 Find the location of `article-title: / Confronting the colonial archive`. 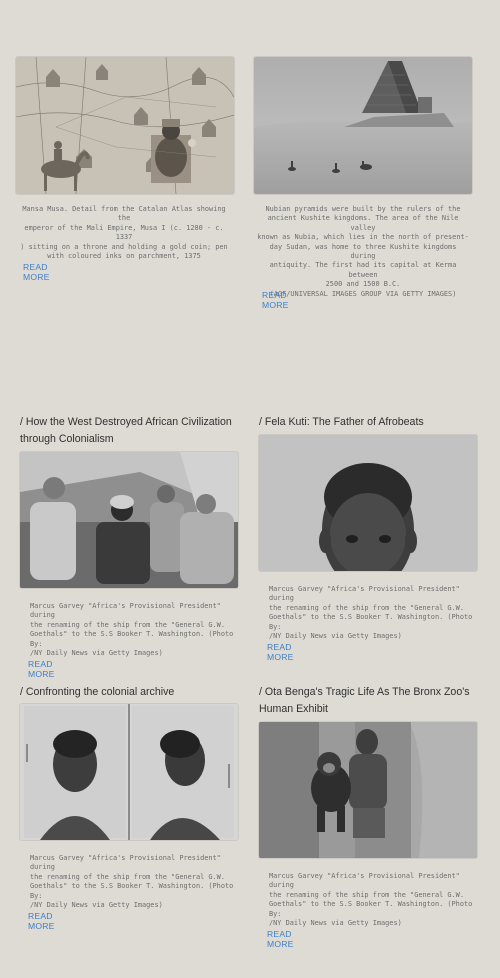

article-title: / Confronting the colonial archive is located at coordinates (127, 692).